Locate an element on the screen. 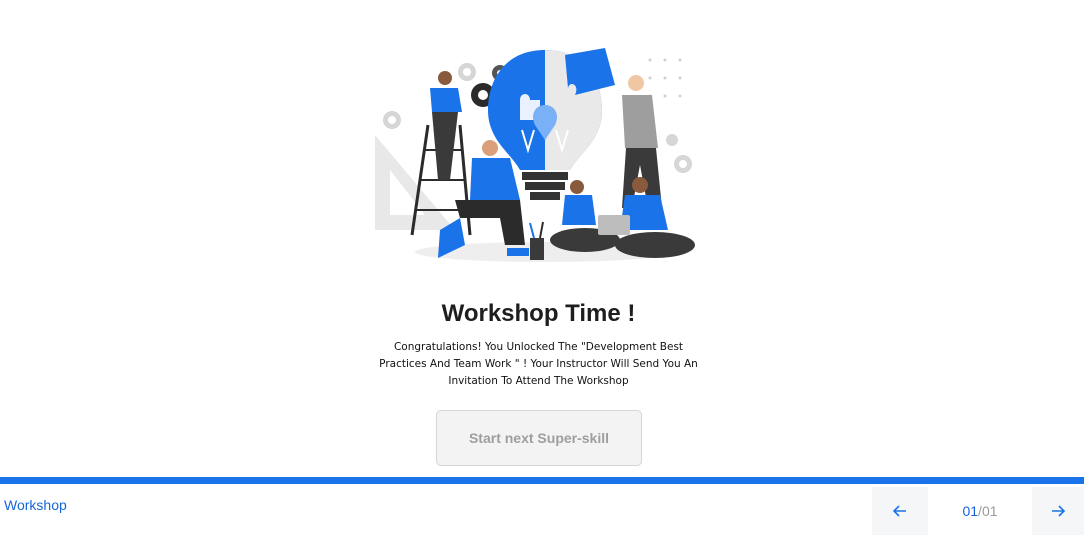 This screenshot has height=535, width=1084. page-counter: 01 / 01 is located at coordinates (980, 511).